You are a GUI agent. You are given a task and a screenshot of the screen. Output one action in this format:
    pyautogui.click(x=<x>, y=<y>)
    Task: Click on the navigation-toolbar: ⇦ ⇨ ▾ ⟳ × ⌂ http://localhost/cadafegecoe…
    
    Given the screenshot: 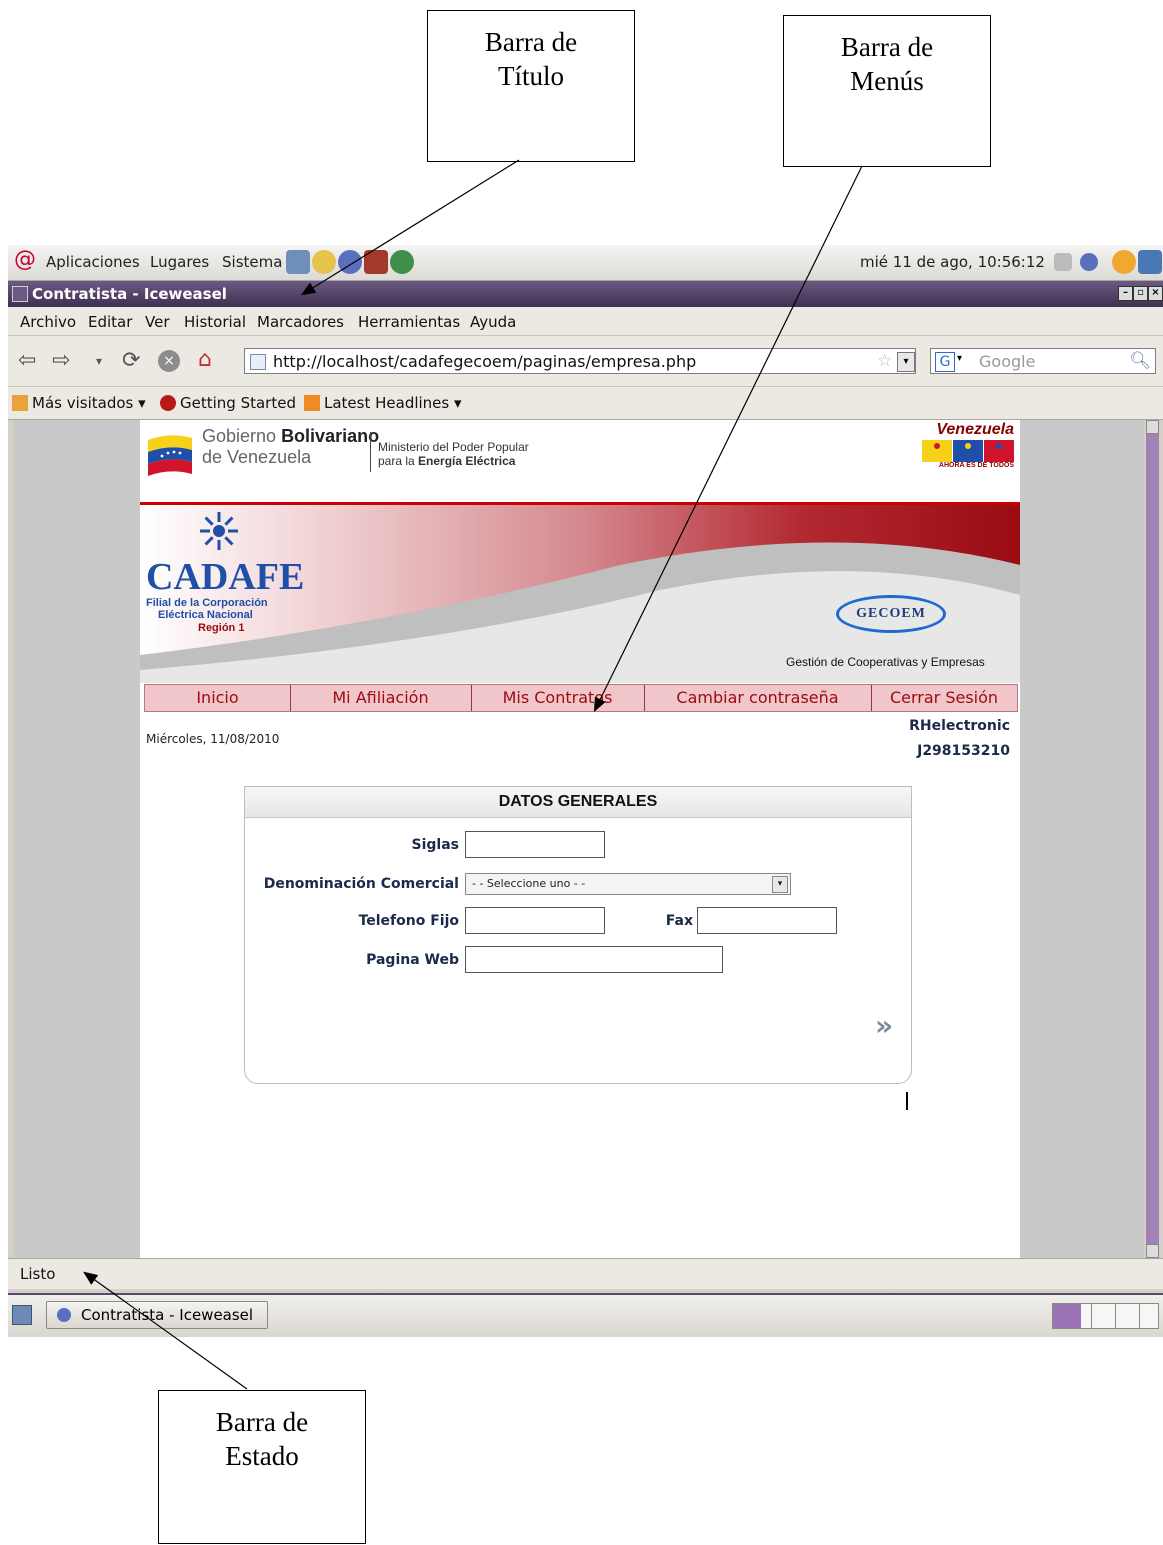 What is the action you would take?
    pyautogui.click(x=585, y=360)
    